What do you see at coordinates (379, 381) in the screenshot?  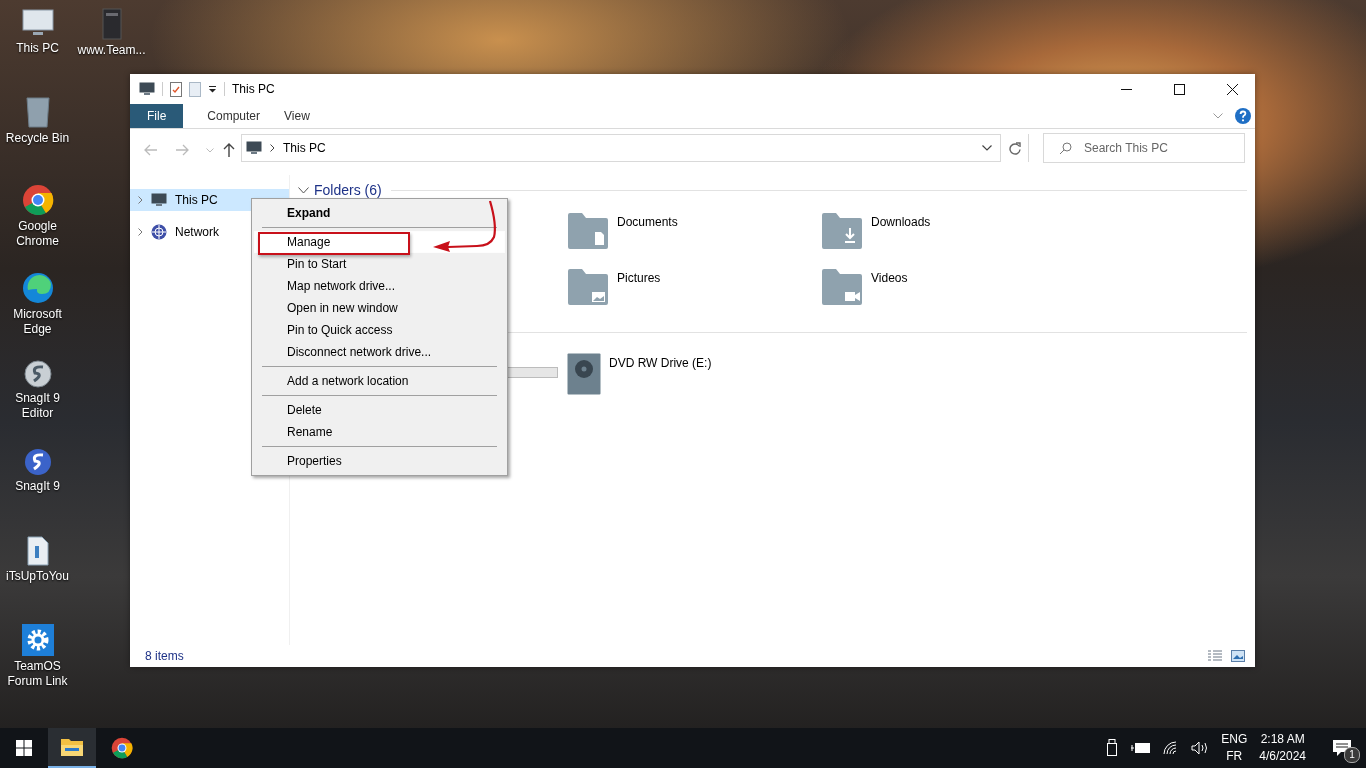 I see `menu-item: Add a network location` at bounding box center [379, 381].